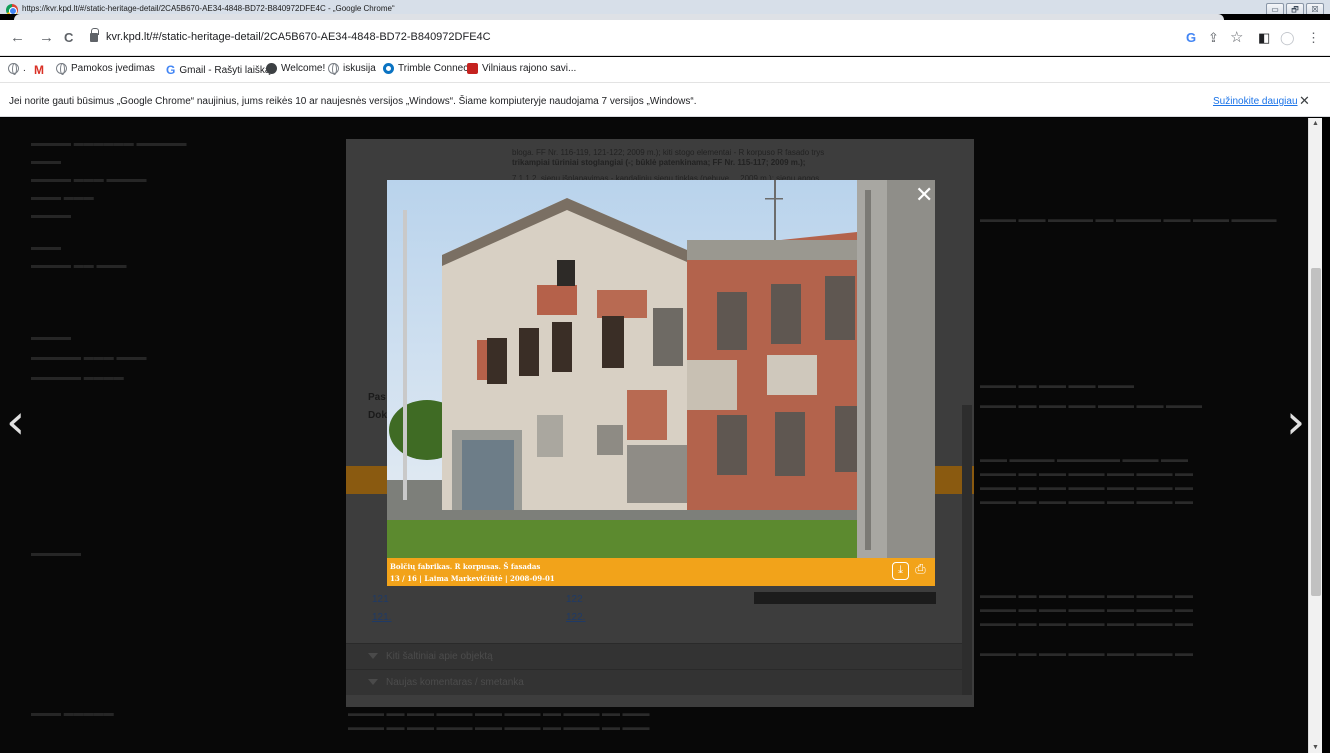 This screenshot has height=753, width=1330. I want to click on municipality-icon, so click(472, 68).